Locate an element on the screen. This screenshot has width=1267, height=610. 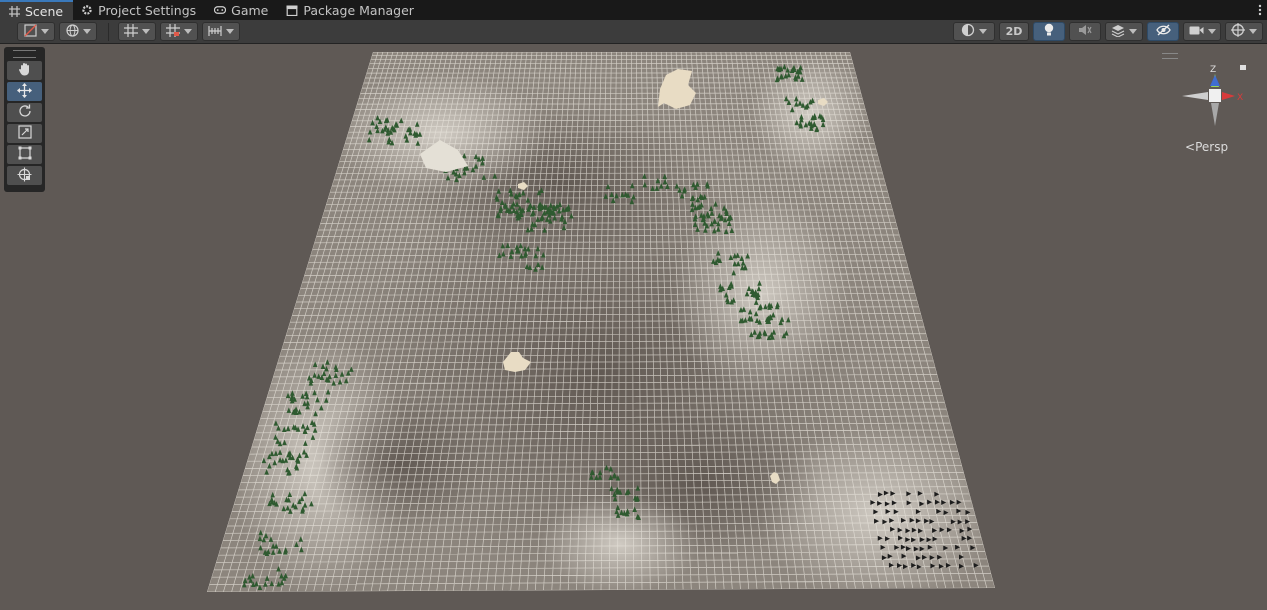
move-icon is located at coordinates (24, 91).